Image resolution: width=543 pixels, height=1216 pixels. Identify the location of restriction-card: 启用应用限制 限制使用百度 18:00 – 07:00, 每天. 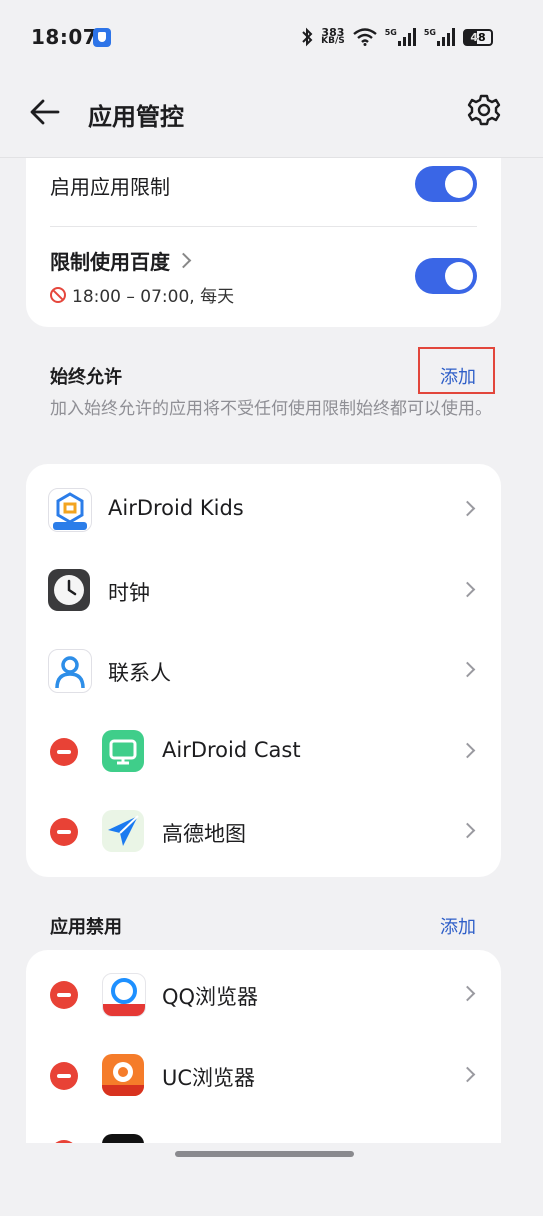
(263, 242).